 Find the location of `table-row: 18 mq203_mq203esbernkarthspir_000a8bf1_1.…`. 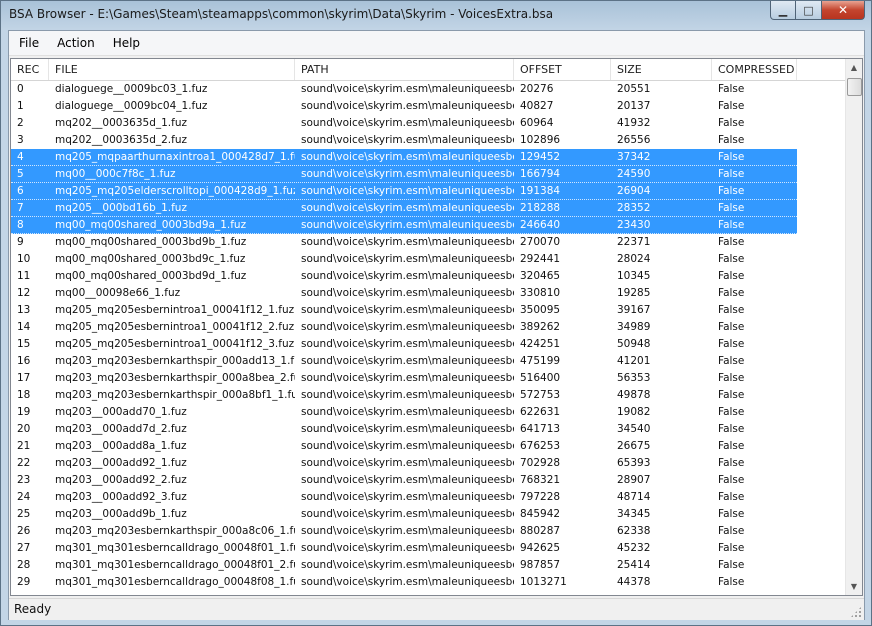

table-row: 18 mq203_mq203esbernkarthspir_000a8bf1_1.… is located at coordinates (429, 395).